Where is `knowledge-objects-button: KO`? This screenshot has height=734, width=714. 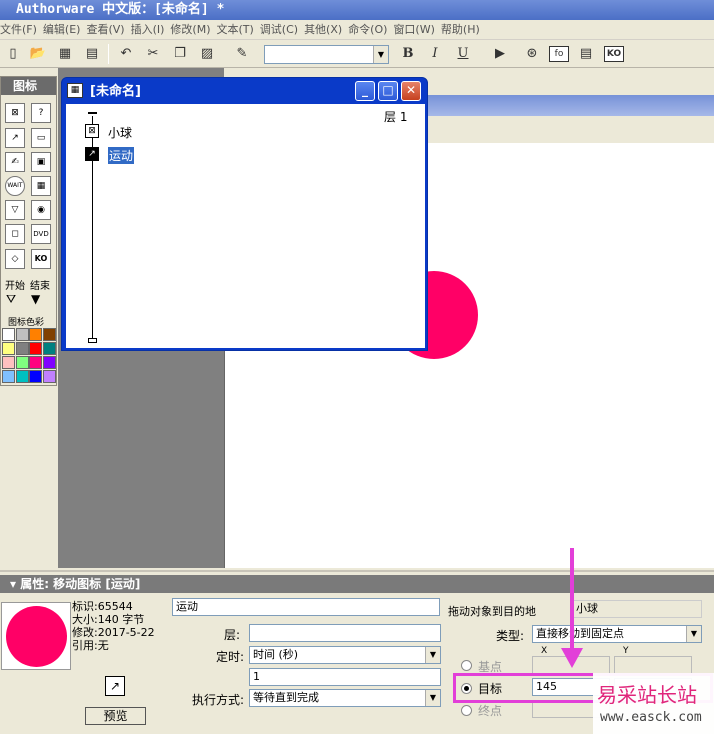
knowledge-objects-button: KO is located at coordinates (614, 54).